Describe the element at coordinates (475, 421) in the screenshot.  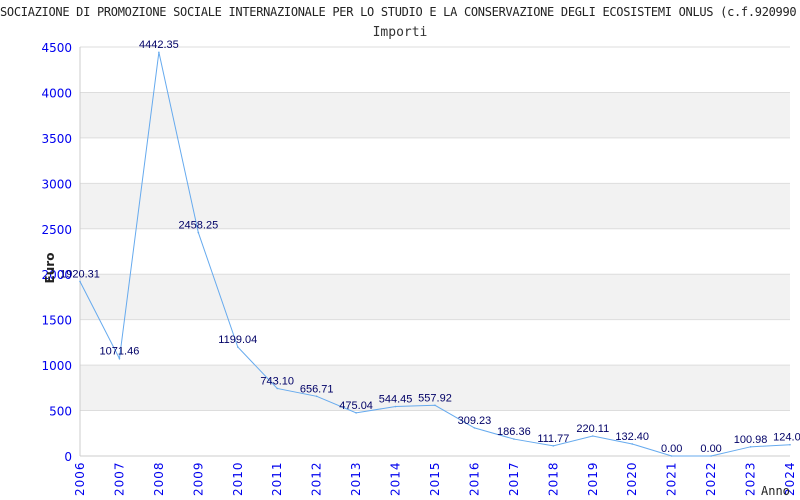
I see `data-label: 309.23` at that location.